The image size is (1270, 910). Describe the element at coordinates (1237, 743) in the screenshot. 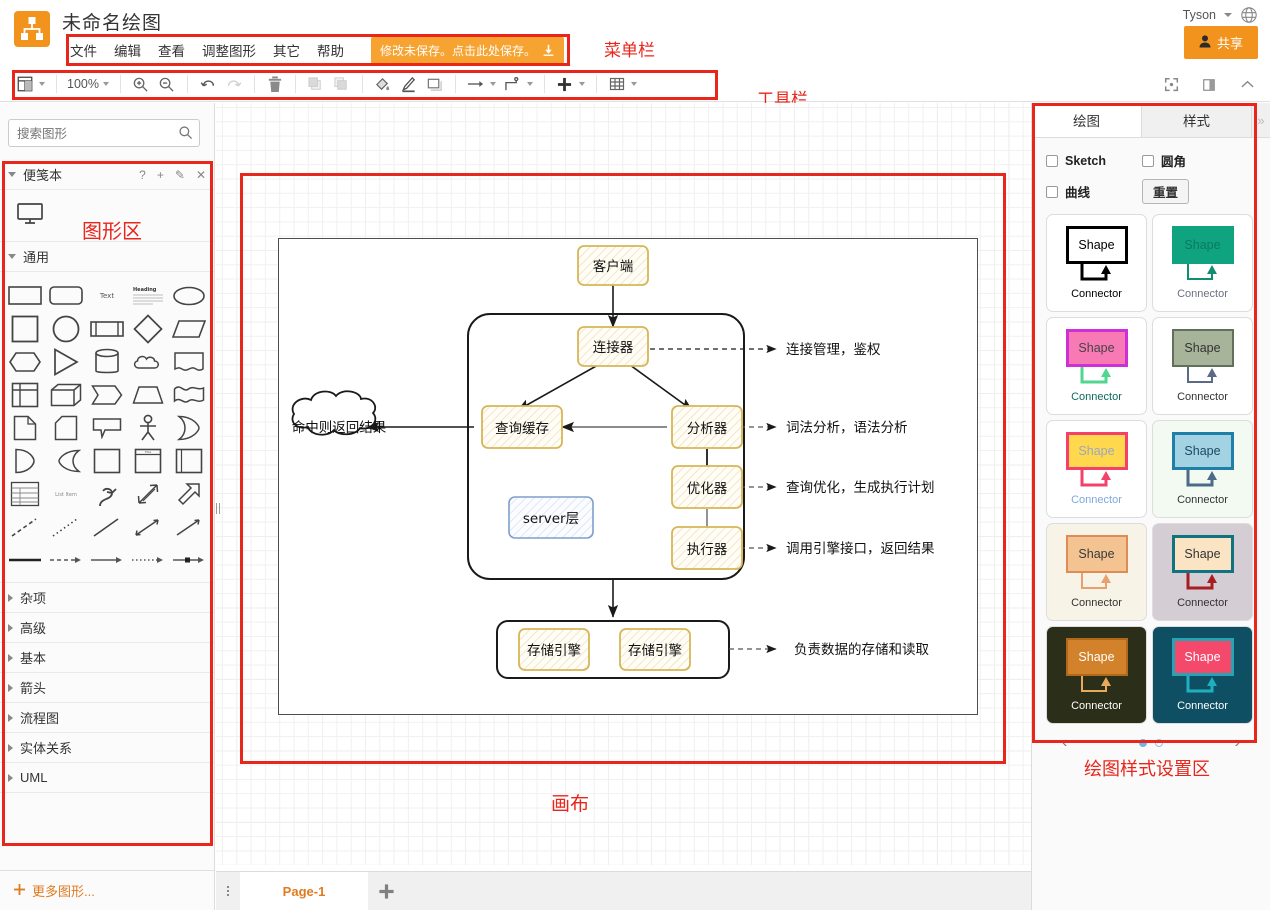

I see `chevron-right-icon: ›` at that location.